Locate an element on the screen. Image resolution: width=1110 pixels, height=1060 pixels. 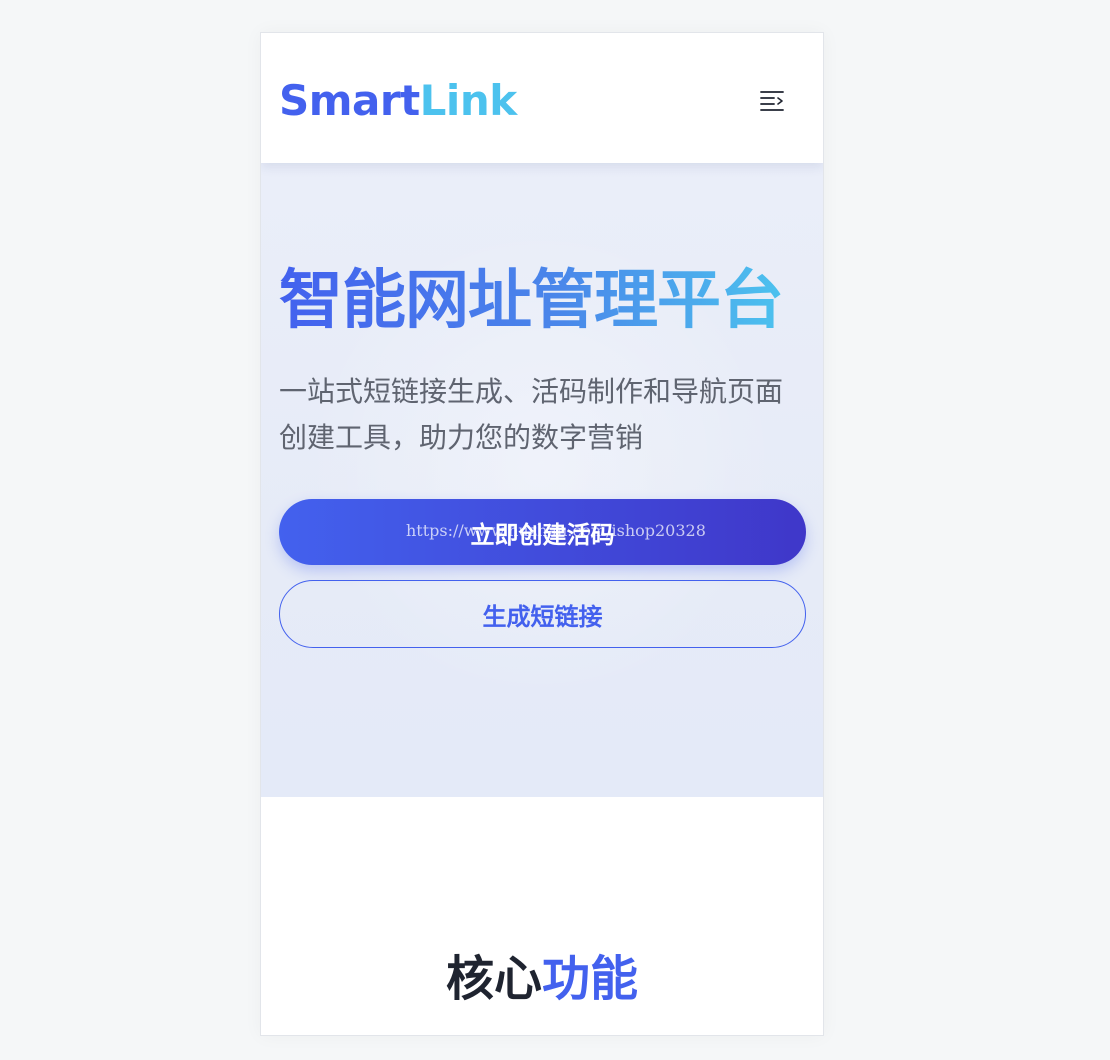
features-title-part2: 功能 is located at coordinates (590, 979).